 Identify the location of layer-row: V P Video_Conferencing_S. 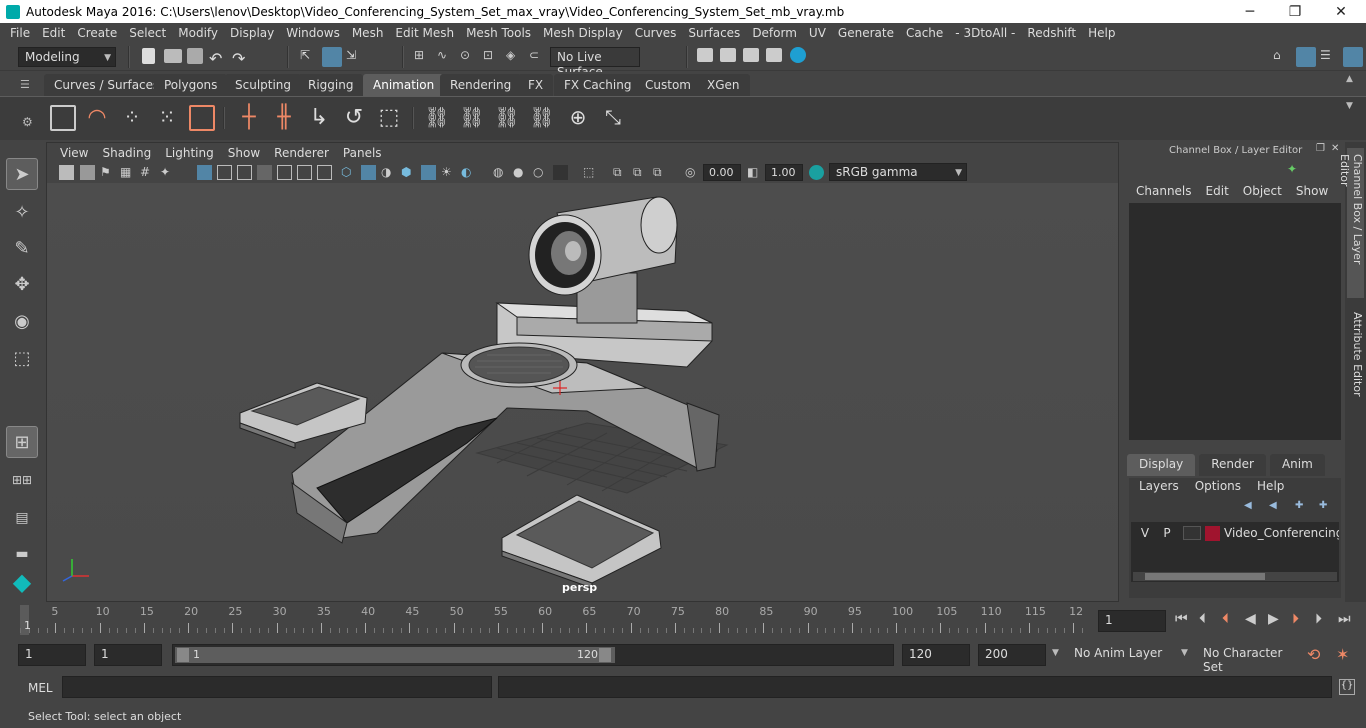
(1235, 534).